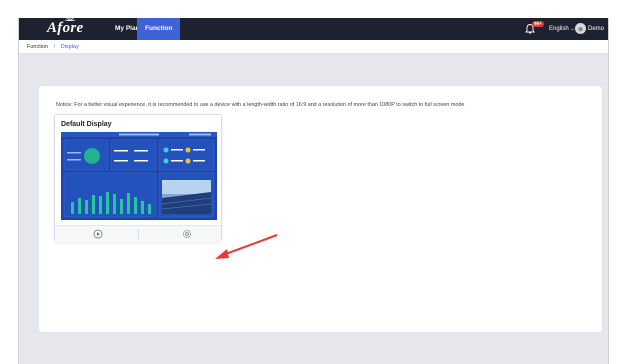  What do you see at coordinates (86, 124) in the screenshot?
I see `card-title: Default Display` at bounding box center [86, 124].